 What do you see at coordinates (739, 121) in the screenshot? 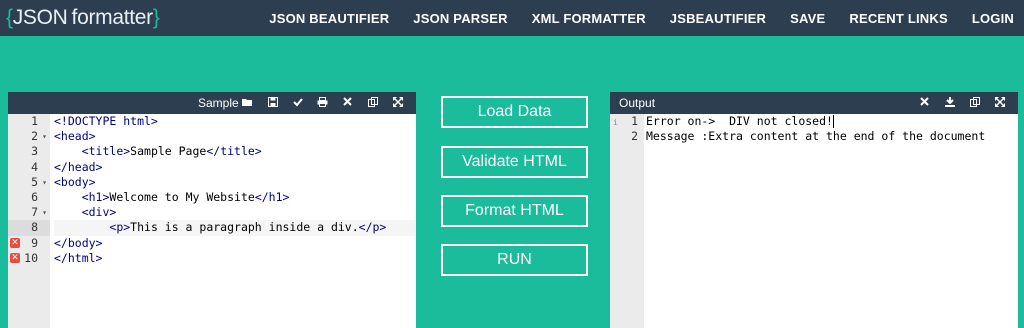
I see `output-line-text: Error on-> DIV not closed!` at bounding box center [739, 121].